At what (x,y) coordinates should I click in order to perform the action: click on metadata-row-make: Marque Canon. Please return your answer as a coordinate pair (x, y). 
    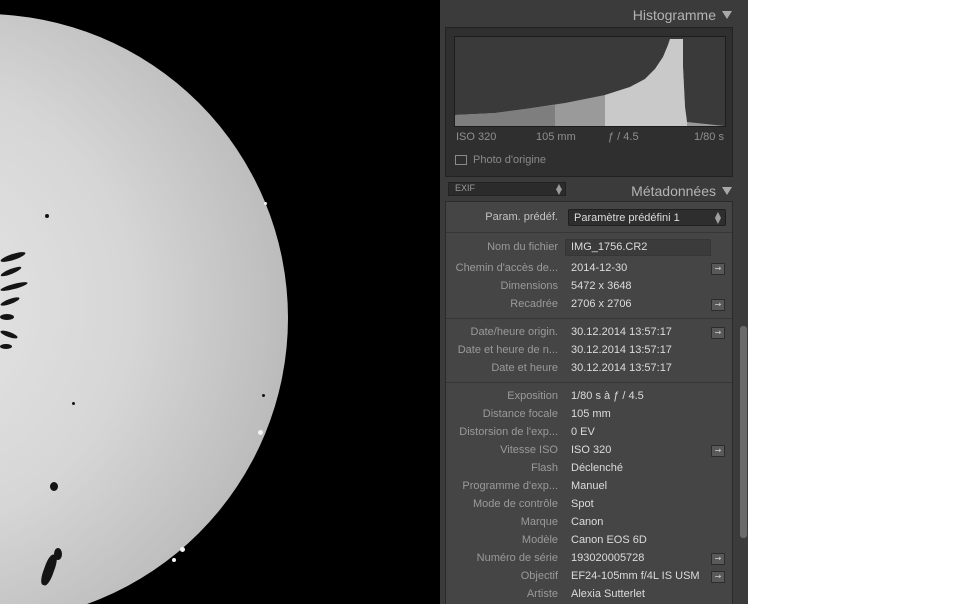
    Looking at the image, I should click on (589, 523).